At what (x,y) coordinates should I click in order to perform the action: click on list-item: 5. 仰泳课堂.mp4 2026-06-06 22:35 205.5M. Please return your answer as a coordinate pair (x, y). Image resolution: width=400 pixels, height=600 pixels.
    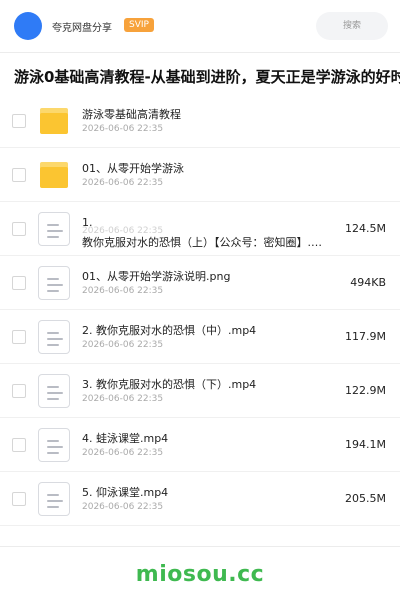
    Looking at the image, I should click on (200, 499).